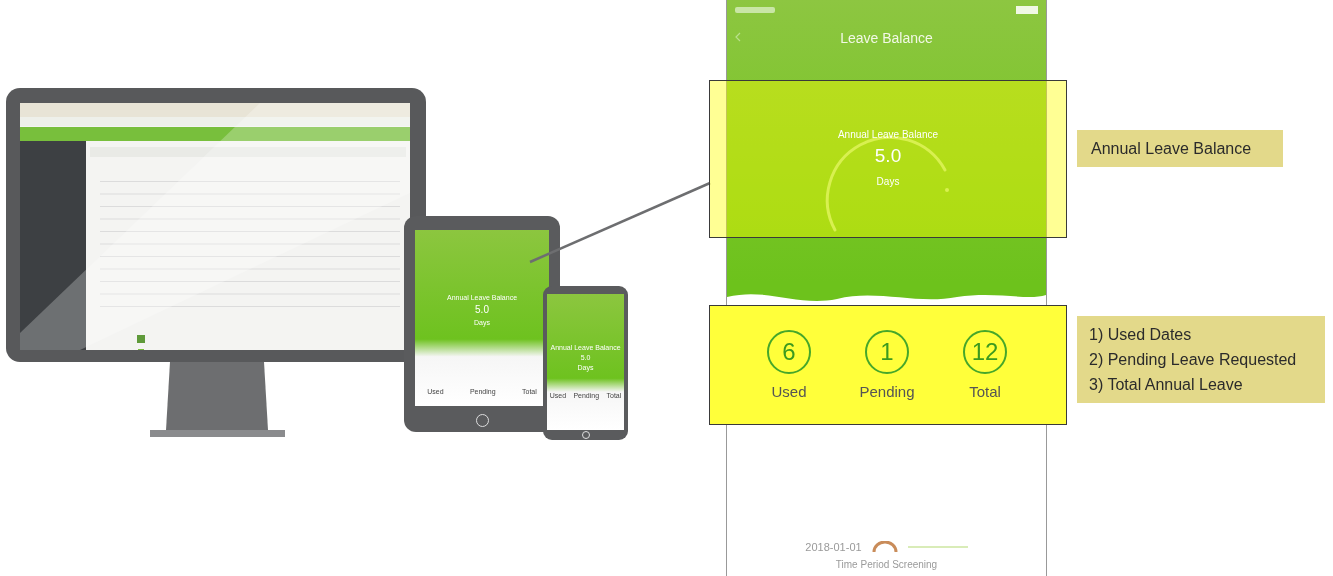 This screenshot has width=1333, height=576. Describe the element at coordinates (985, 391) in the screenshot. I see `stat-label: Total` at that location.